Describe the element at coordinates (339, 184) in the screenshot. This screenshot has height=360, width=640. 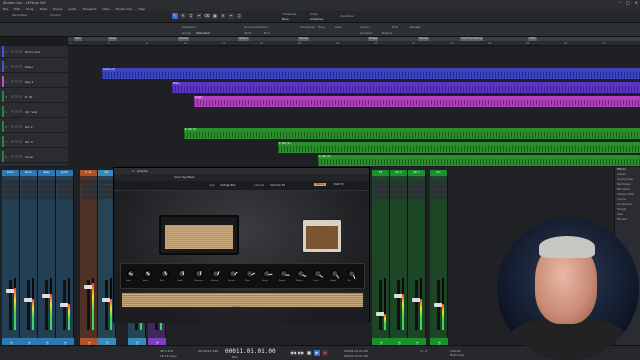
I see `post-fx-tab: Post FX` at that location.